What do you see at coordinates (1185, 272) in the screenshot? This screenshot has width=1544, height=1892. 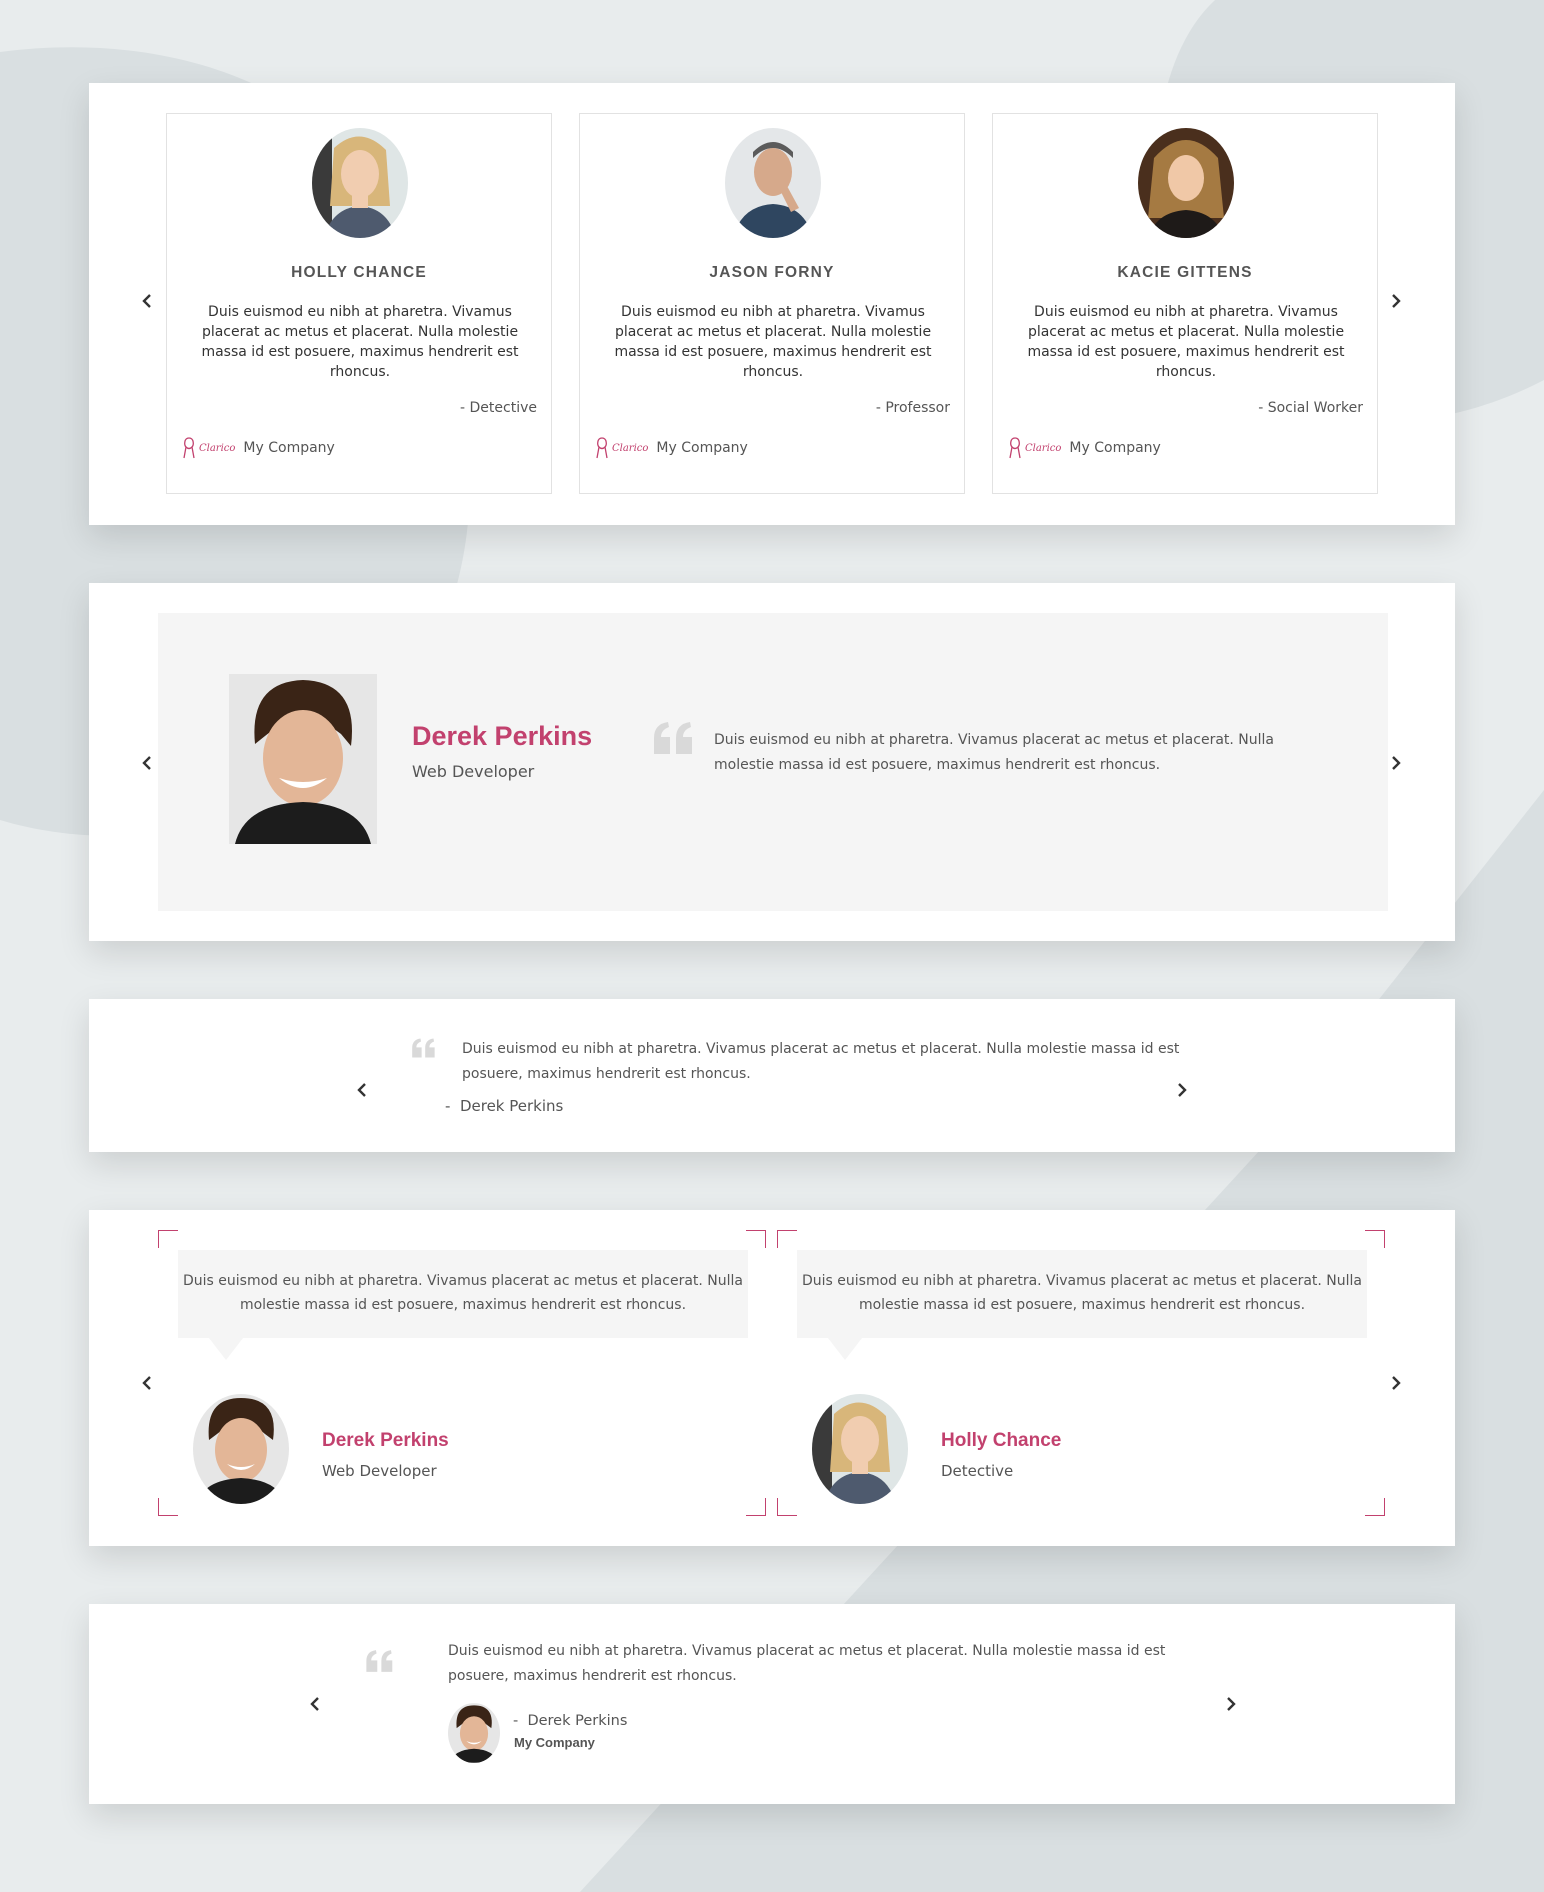 I see `testimonial-name: KACIE GITTENS` at bounding box center [1185, 272].